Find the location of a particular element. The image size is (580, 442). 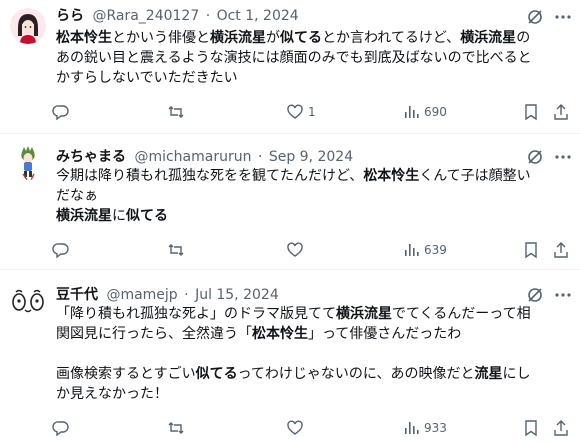

text-run: 今期は降り積もれ孤独な死をを観てたんだけど、 is located at coordinates (210, 176).